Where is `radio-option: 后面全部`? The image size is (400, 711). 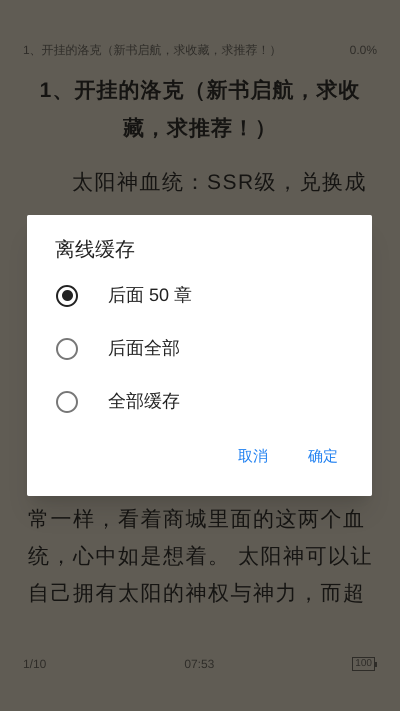 radio-option: 后面全部 is located at coordinates (199, 348).